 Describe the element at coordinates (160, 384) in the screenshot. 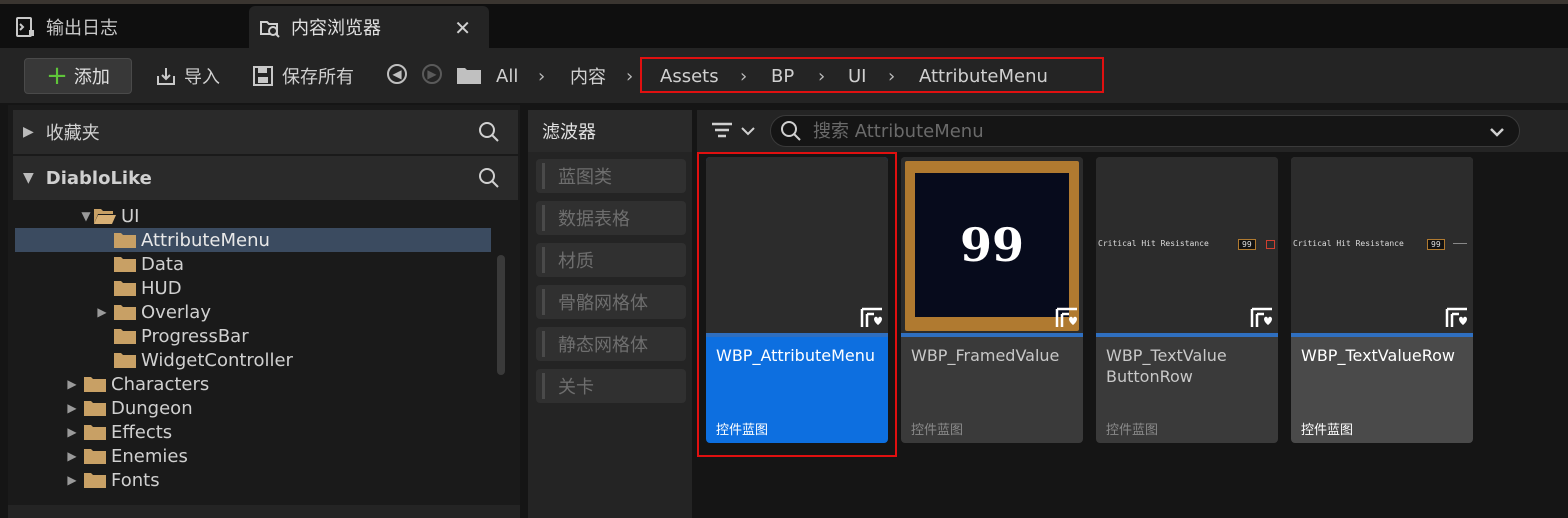

I see `tree-item-label: Characters` at that location.